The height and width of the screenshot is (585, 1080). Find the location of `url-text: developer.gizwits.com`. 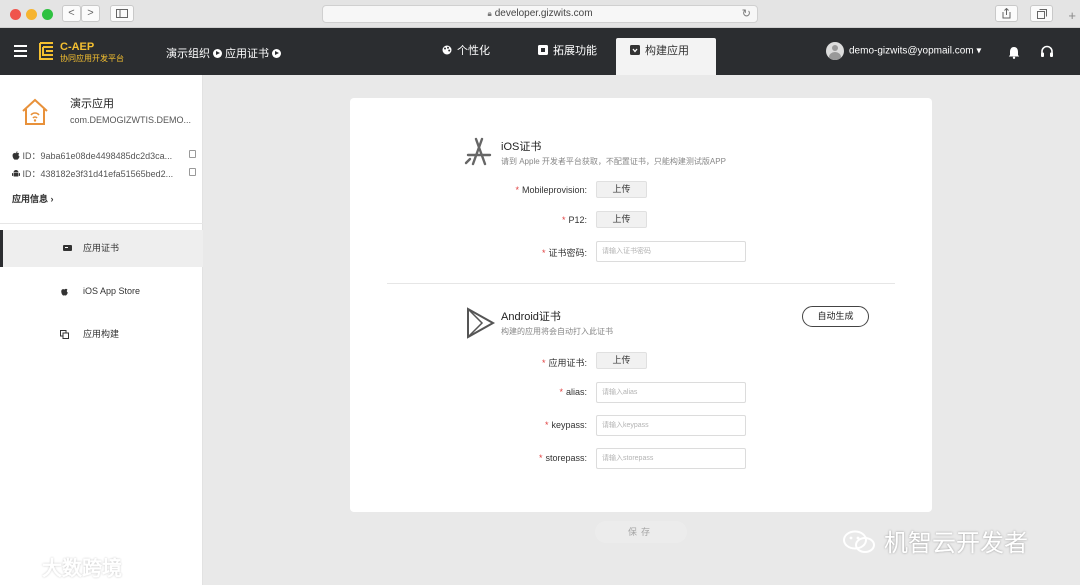

url-text: developer.gizwits.com is located at coordinates (543, 13).